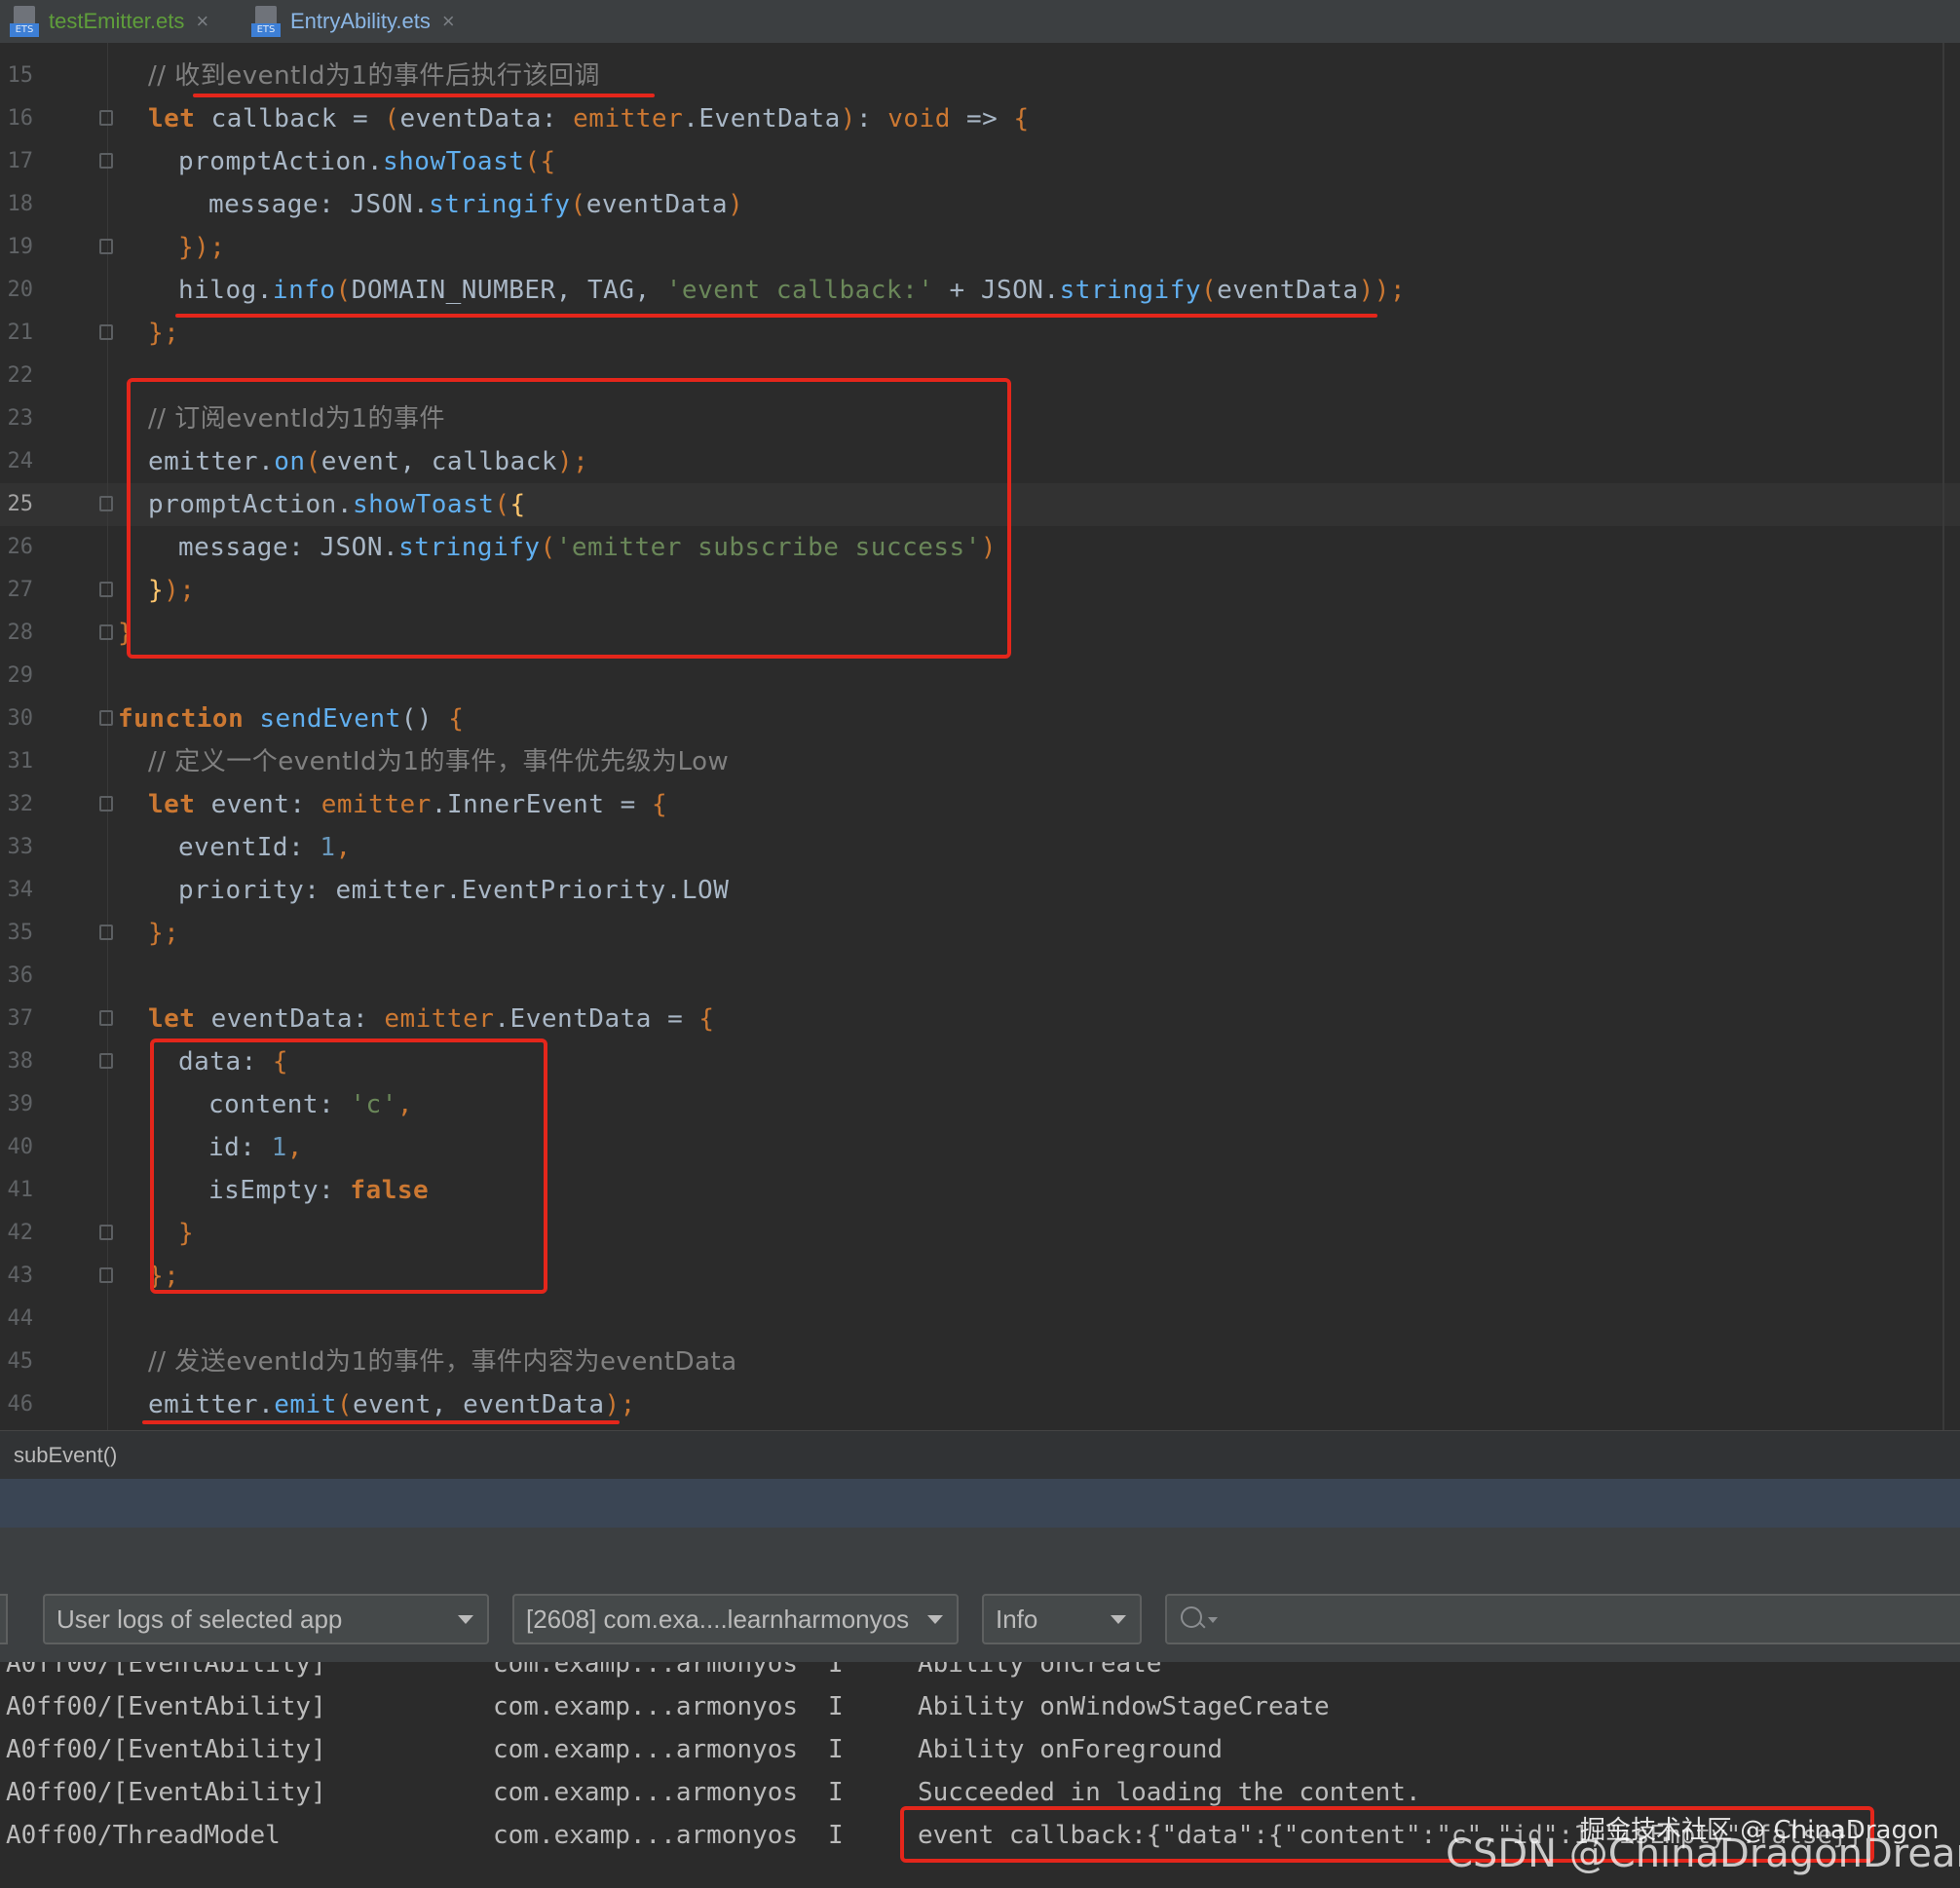 The height and width of the screenshot is (1888, 1960). Describe the element at coordinates (17, 976) in the screenshot. I see `line-number: 36` at that location.